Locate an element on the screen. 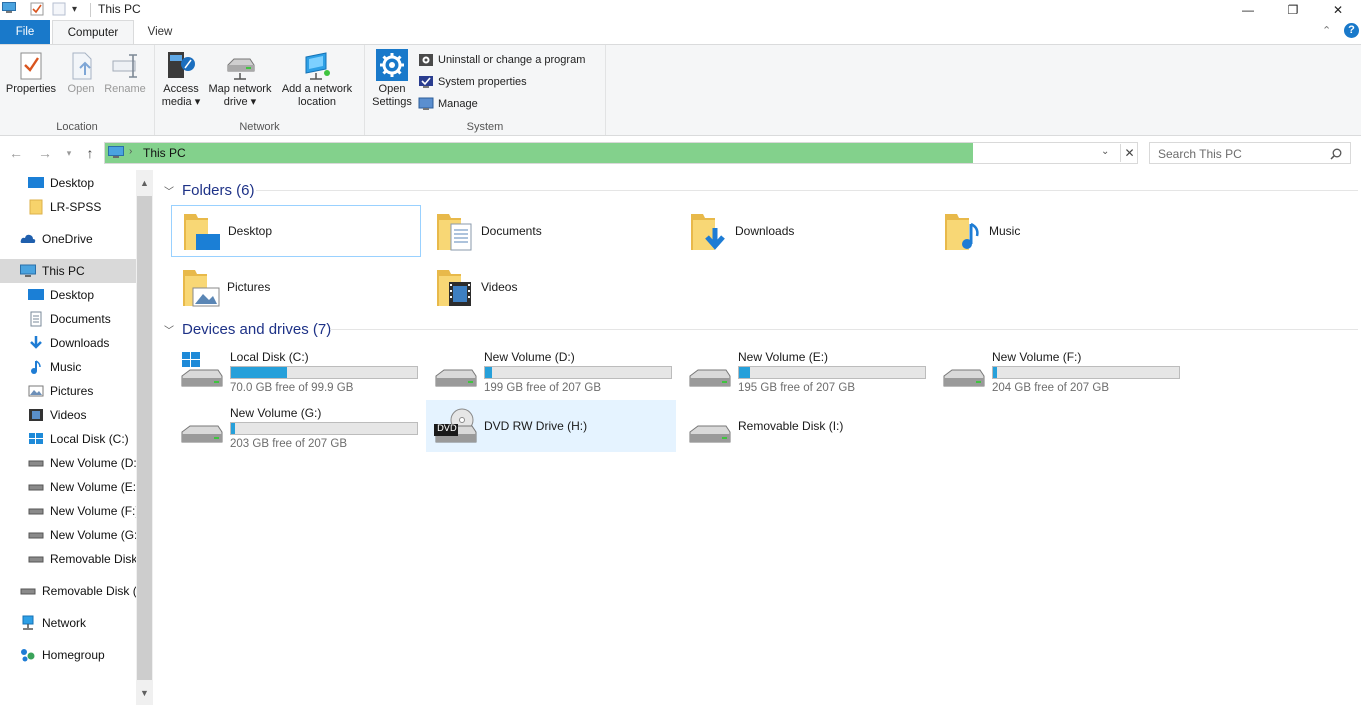  music-icon is located at coordinates (36, 367).